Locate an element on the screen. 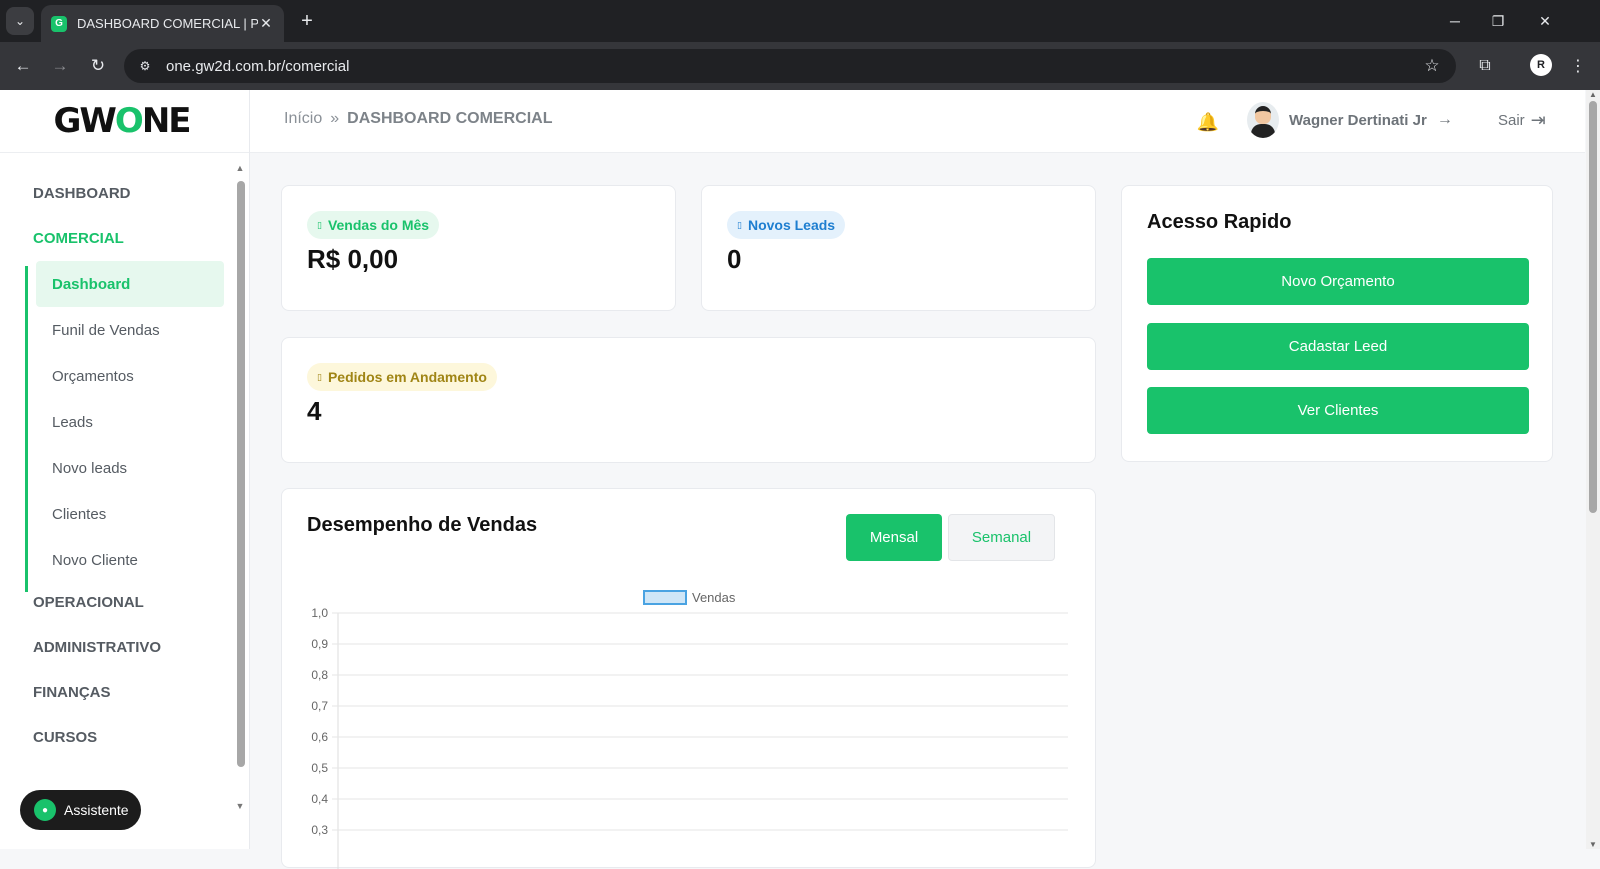  address-bar: ⚙ one.gw2d.com.br/comercial ☆ is located at coordinates (790, 66).